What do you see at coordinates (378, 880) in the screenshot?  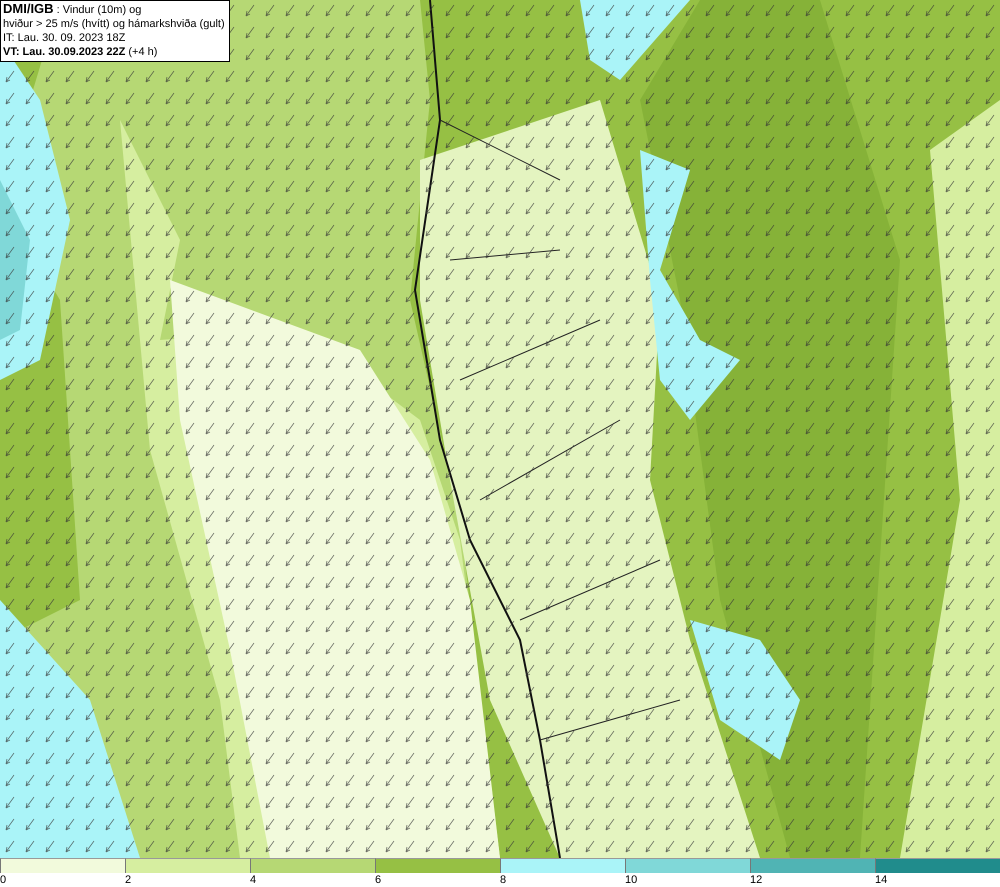 I see `legend-label: 6` at bounding box center [378, 880].